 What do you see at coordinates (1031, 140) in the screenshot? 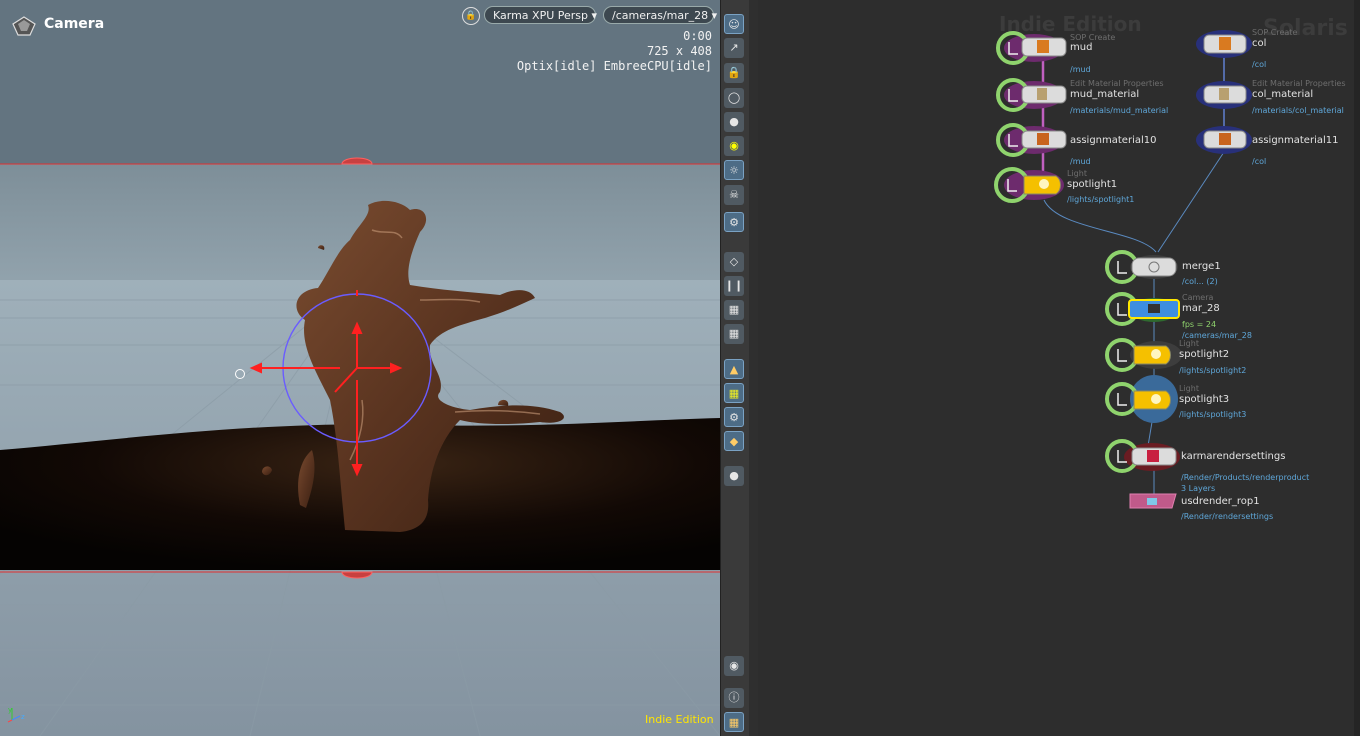
I see `node-assignmaterial10` at bounding box center [1031, 140].